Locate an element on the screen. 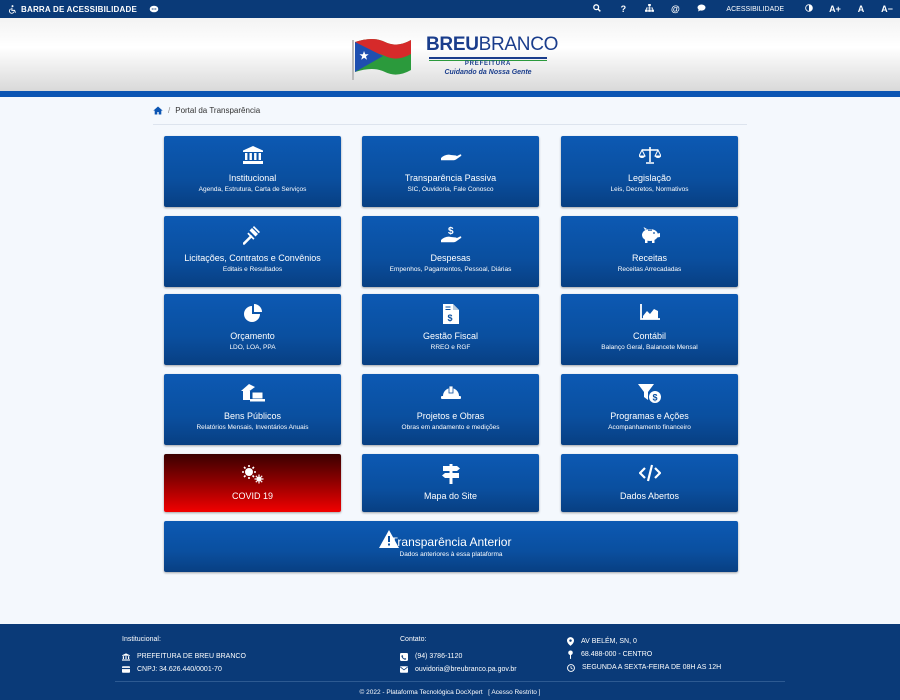 The image size is (900, 700). footer-copyright: © 2022 - Plataforma Tecnológica DocXpert is located at coordinates (421, 692).